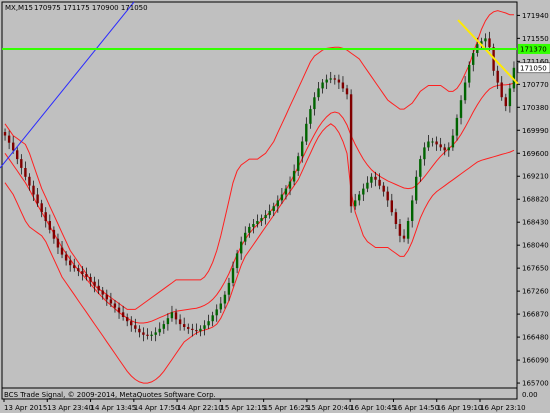  Describe the element at coordinates (535, 177) in the screenshot. I see `price-tick-label: 169210` at that location.